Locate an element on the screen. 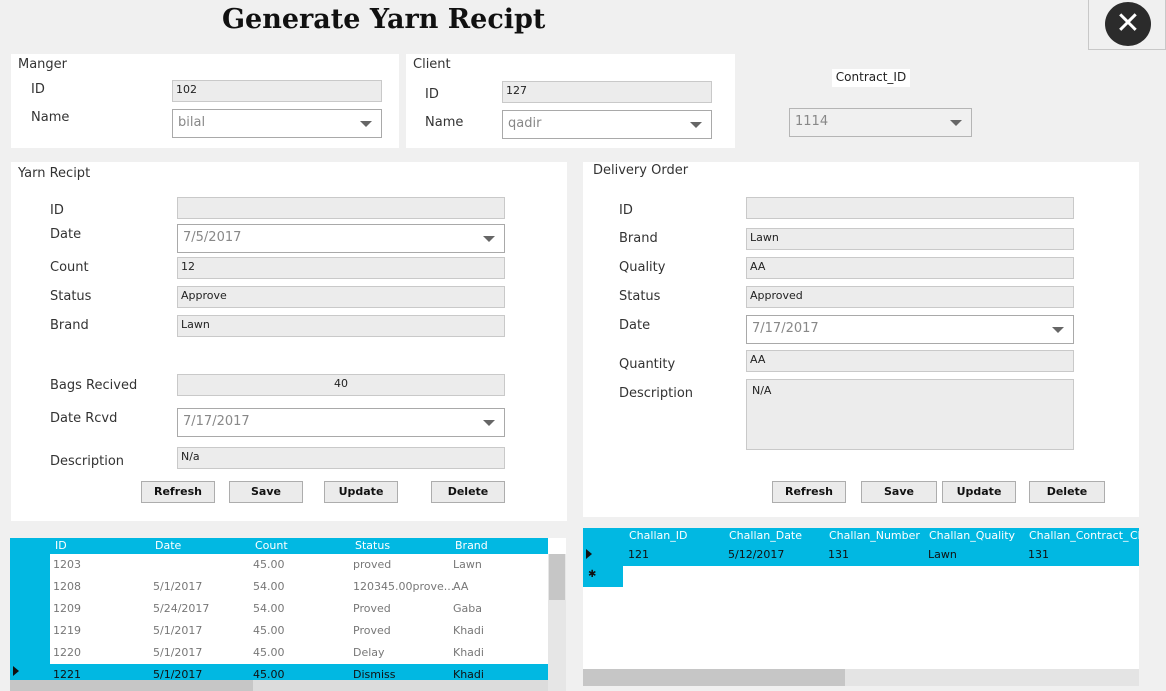  yarn-count-field: 12 is located at coordinates (341, 268).